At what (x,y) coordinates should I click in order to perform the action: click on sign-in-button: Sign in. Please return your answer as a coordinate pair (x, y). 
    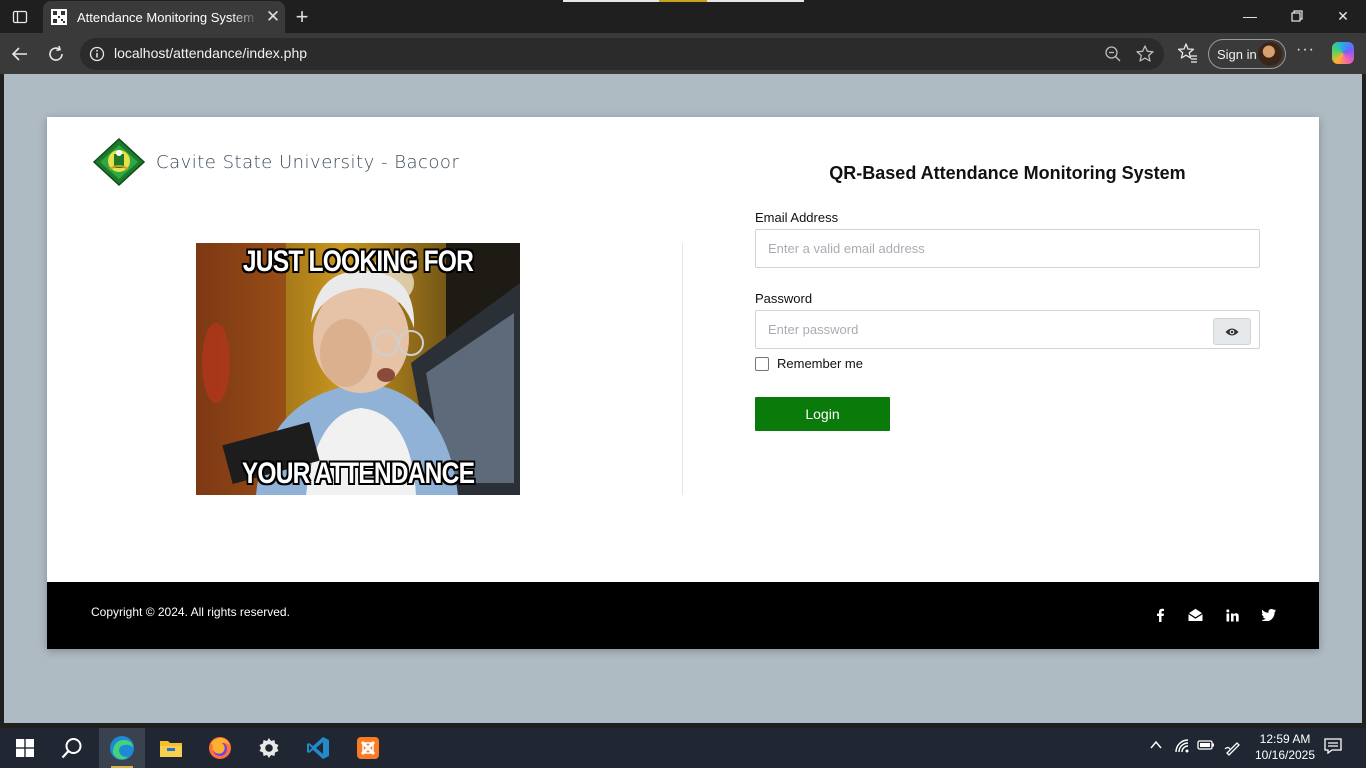
    Looking at the image, I should click on (1247, 54).